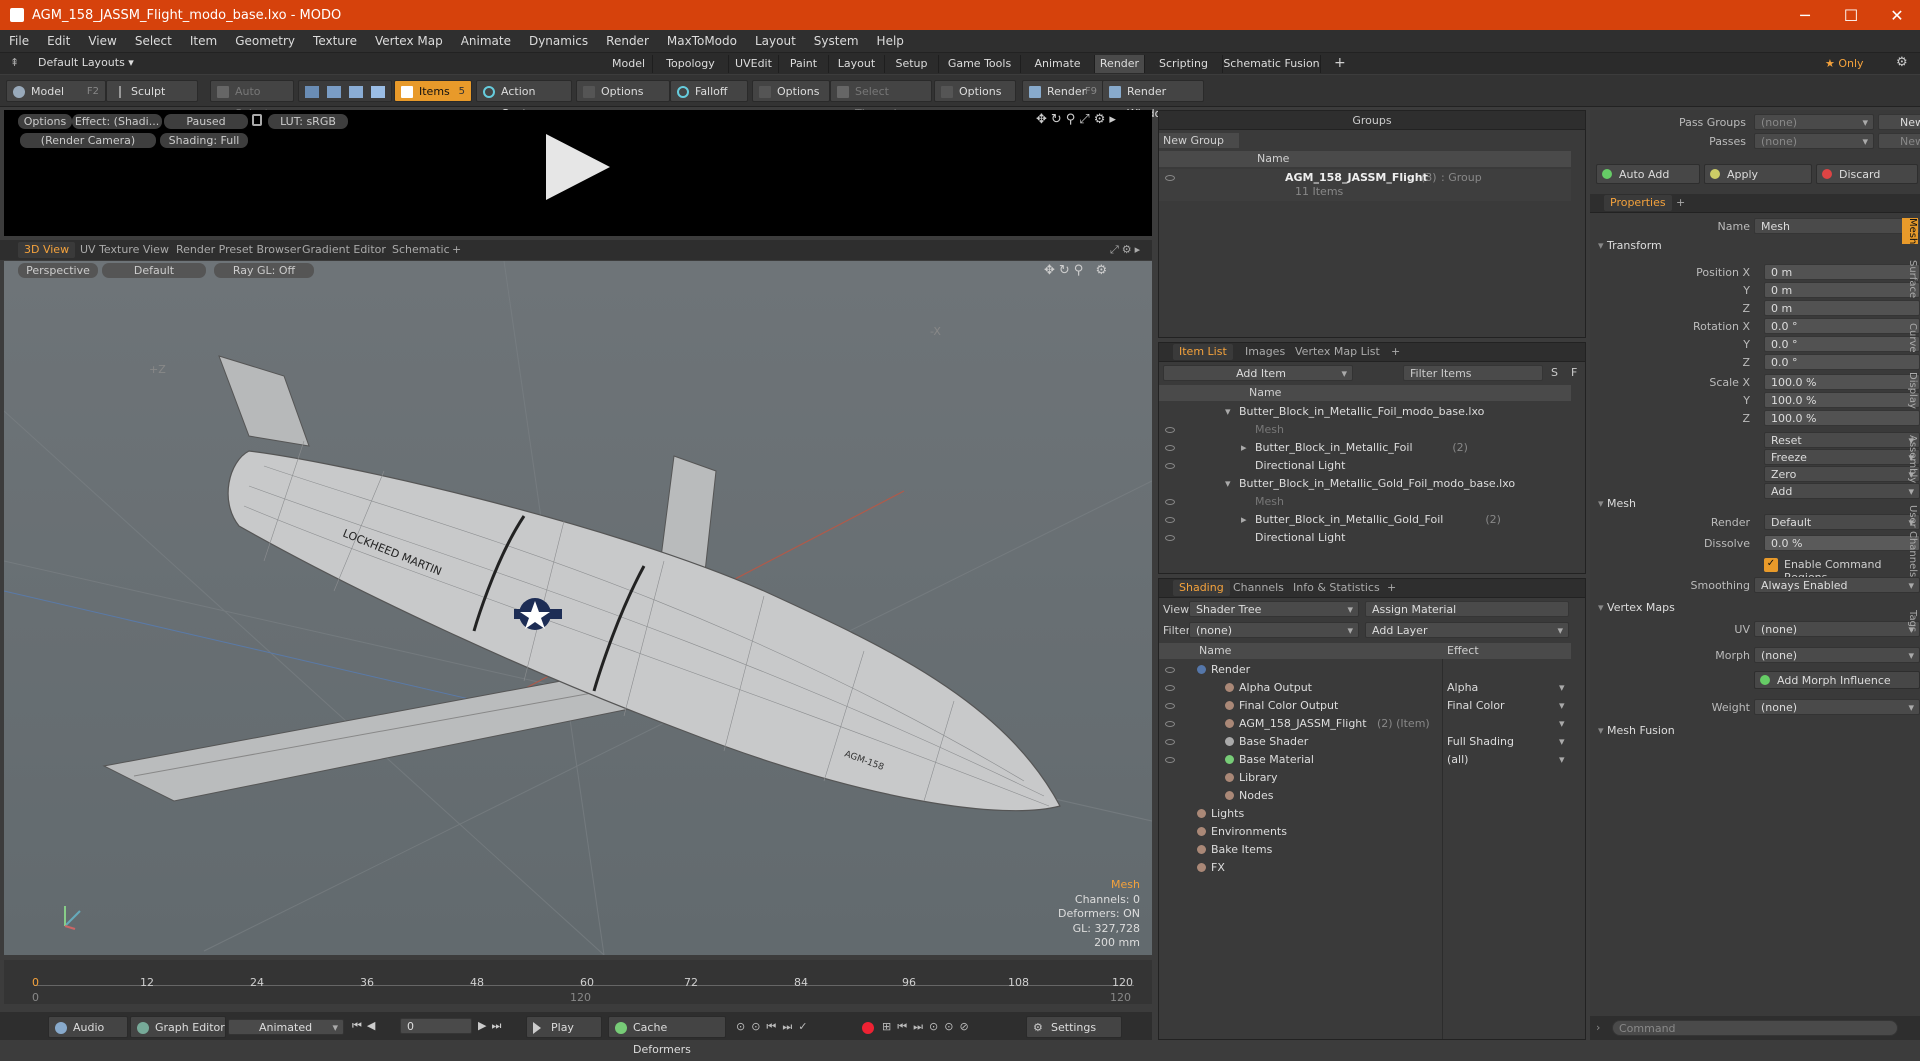  What do you see at coordinates (1837, 629) in the screenshot?
I see `uv-dropdown: (none)` at bounding box center [1837, 629].